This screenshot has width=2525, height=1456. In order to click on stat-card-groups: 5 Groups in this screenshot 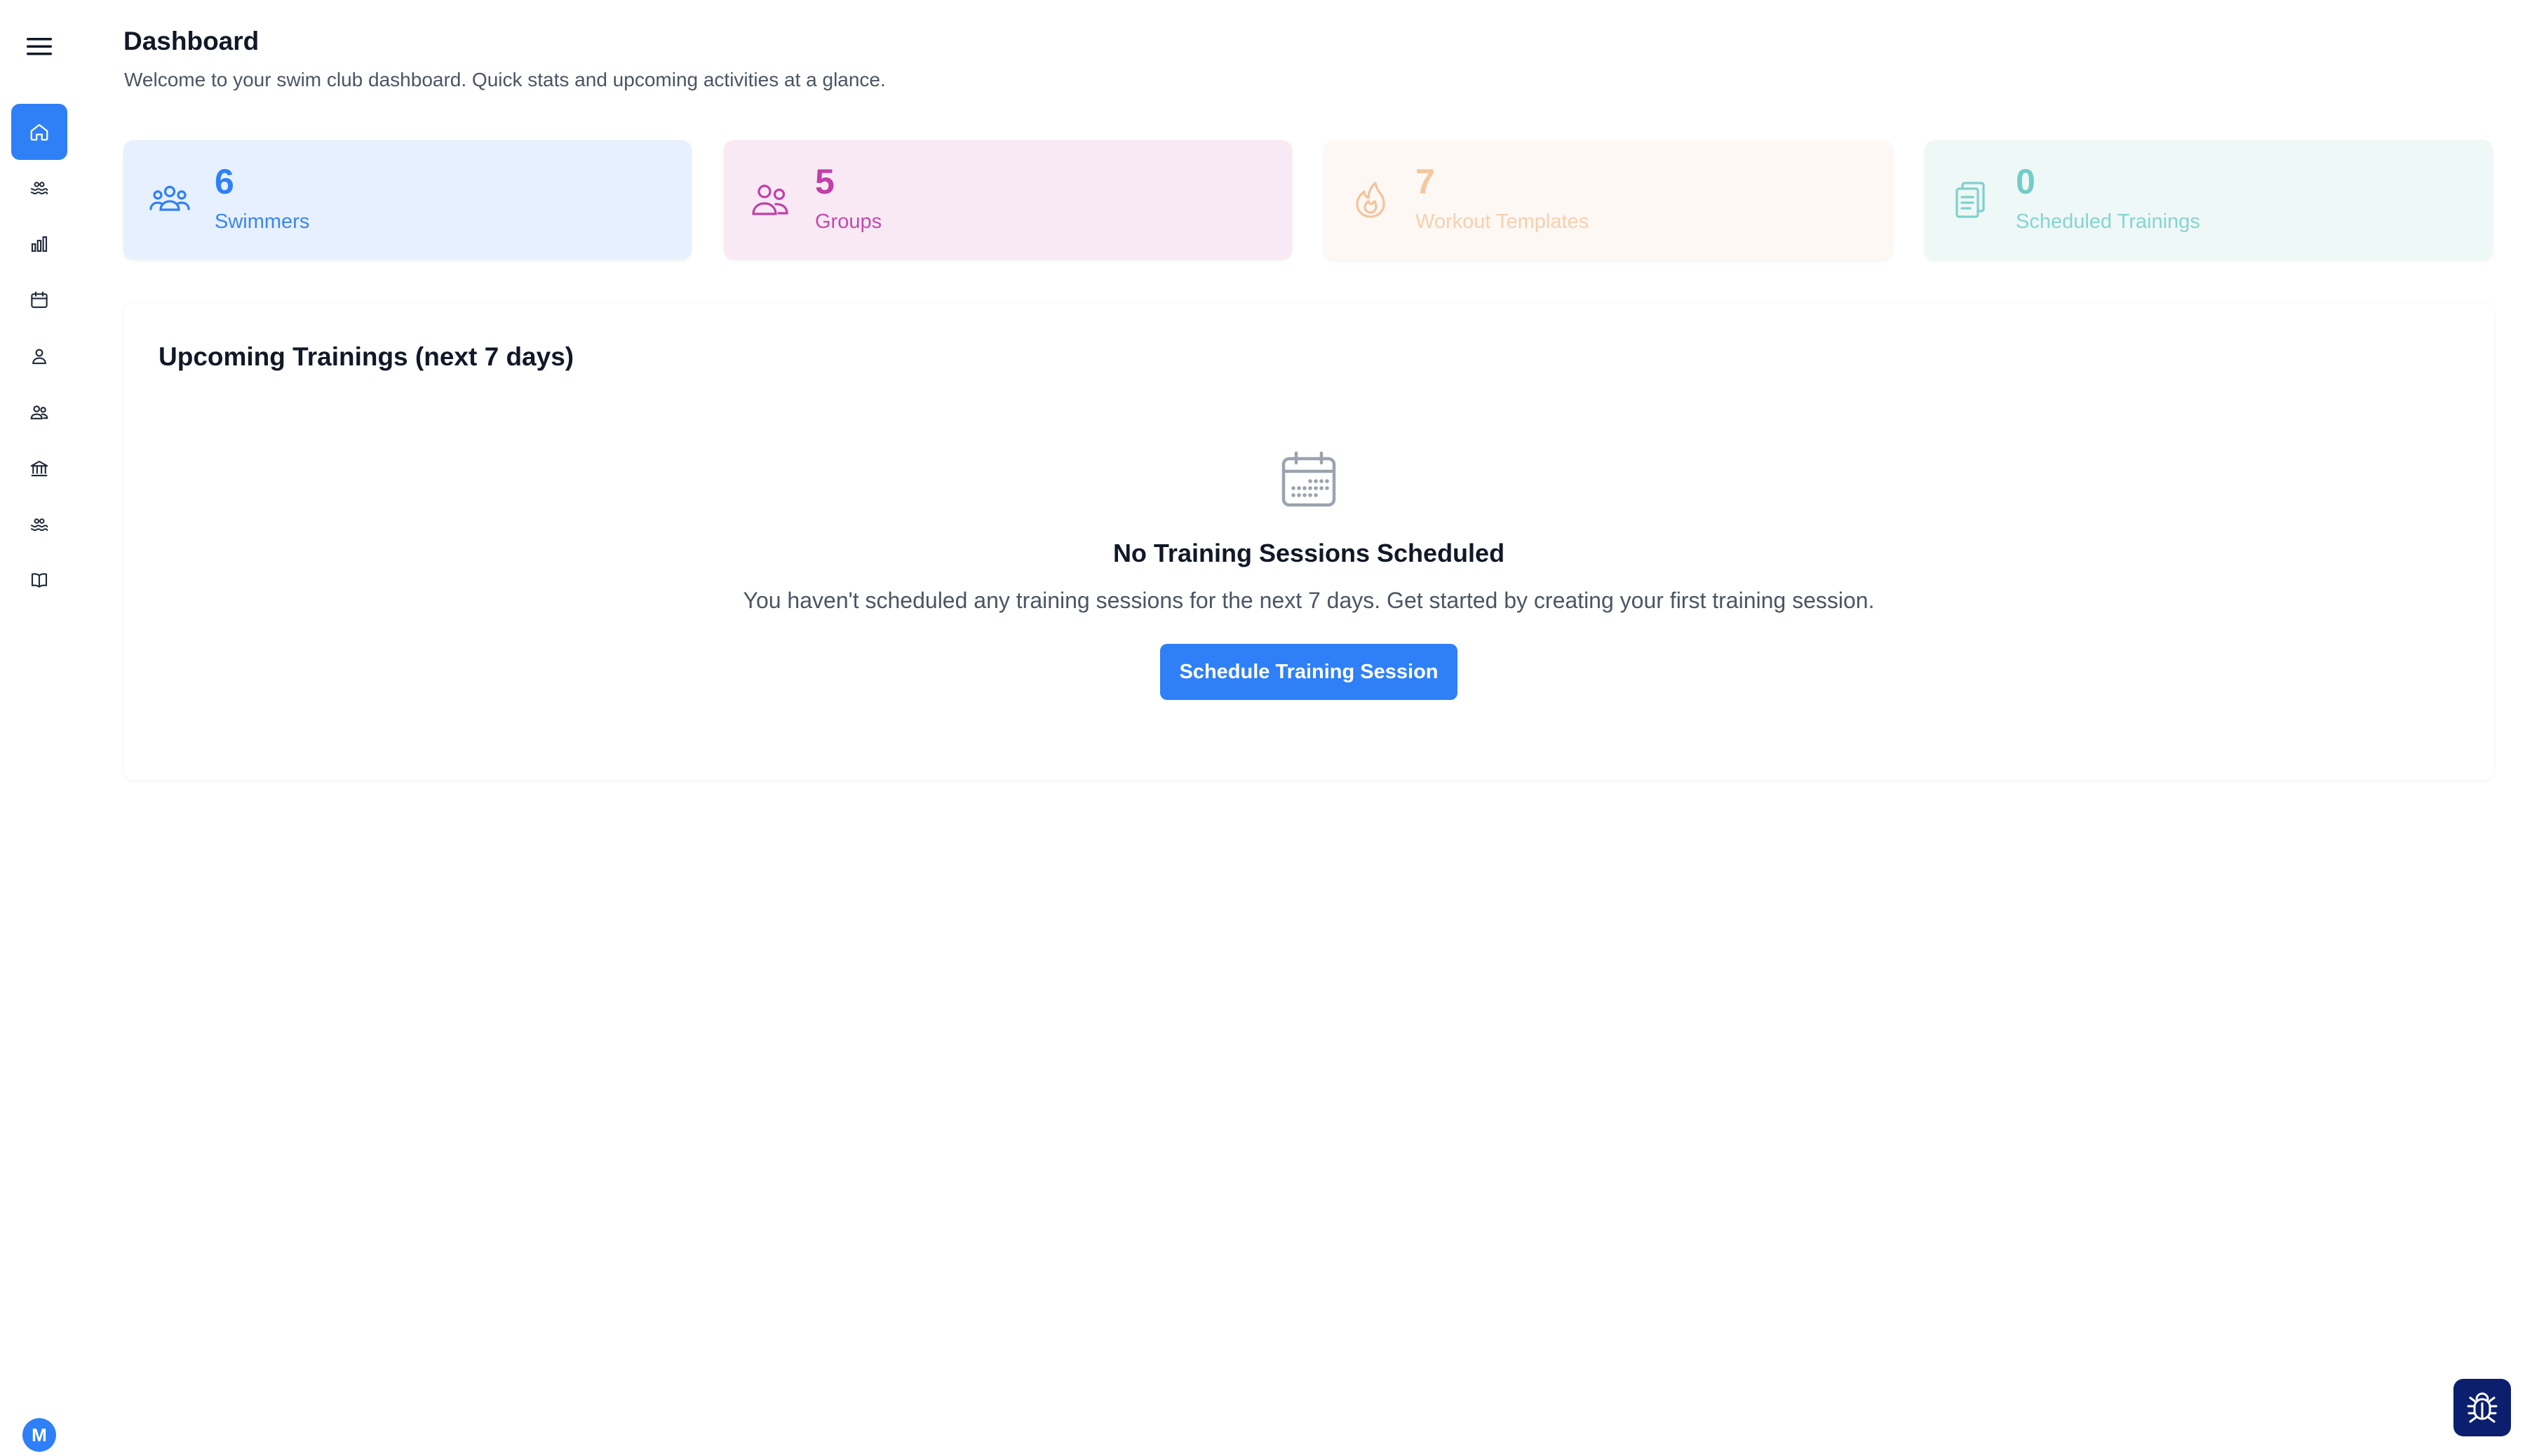, I will do `click(1008, 199)`.